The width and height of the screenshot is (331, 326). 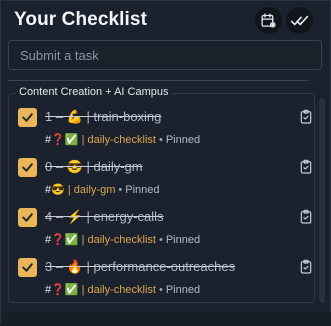 I want to click on submit-task-input, so click(x=165, y=55).